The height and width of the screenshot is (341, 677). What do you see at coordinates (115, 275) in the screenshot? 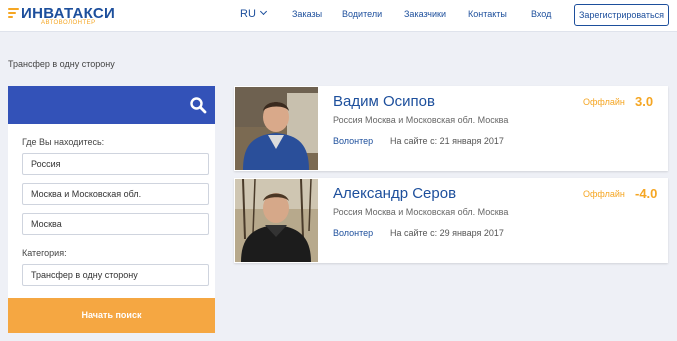
I see `category-select: Трансфер в одну сторону` at bounding box center [115, 275].